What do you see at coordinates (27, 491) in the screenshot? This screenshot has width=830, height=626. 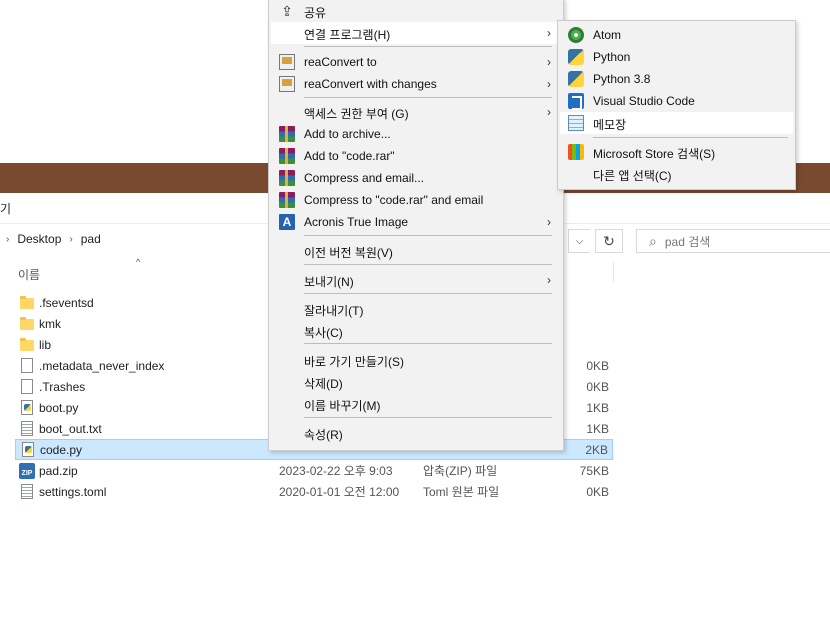 I see `text-file-icon` at bounding box center [27, 491].